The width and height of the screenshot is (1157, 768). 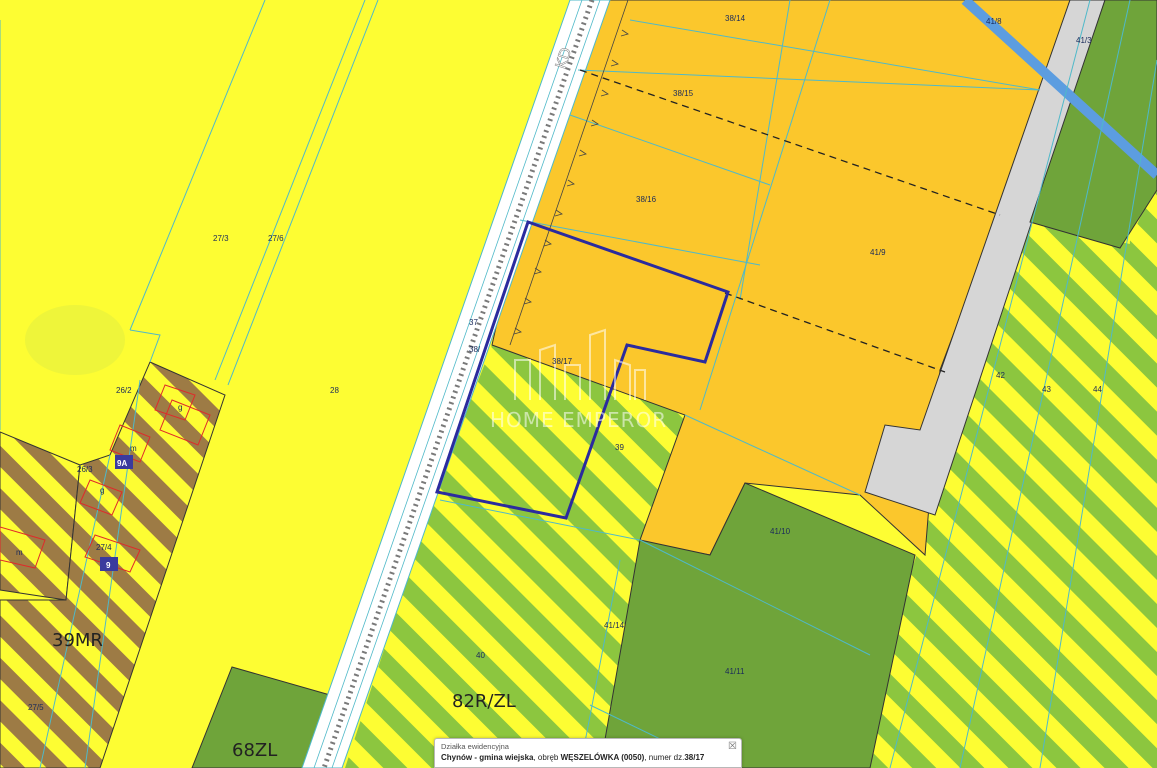 What do you see at coordinates (473, 322) in the screenshot?
I see `parcel-label: 37` at bounding box center [473, 322].